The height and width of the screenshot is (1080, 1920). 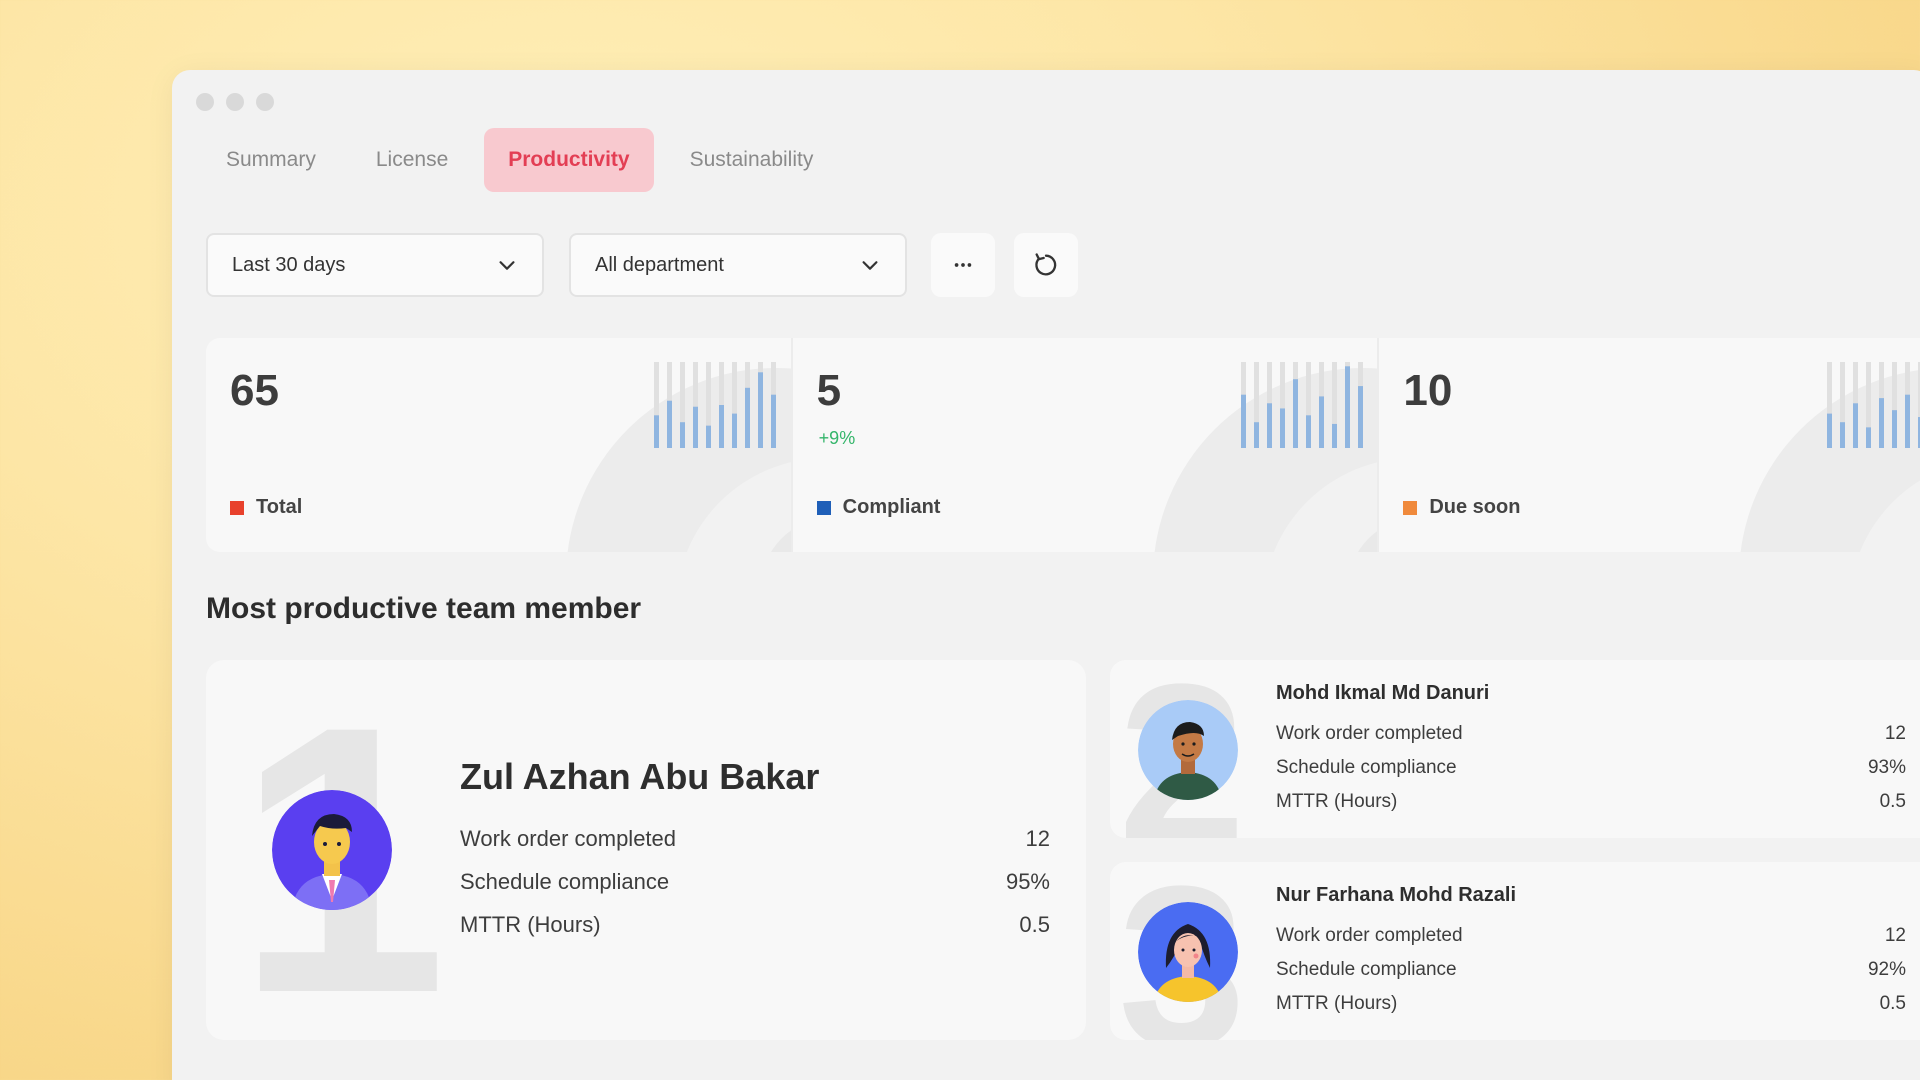 I want to click on department-select: All department, so click(x=738, y=265).